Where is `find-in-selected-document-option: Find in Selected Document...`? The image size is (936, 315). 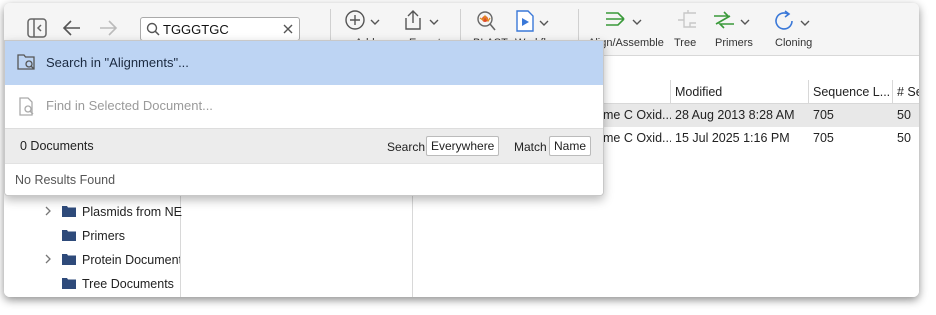 find-in-selected-document-option: Find in Selected Document... is located at coordinates (304, 106).